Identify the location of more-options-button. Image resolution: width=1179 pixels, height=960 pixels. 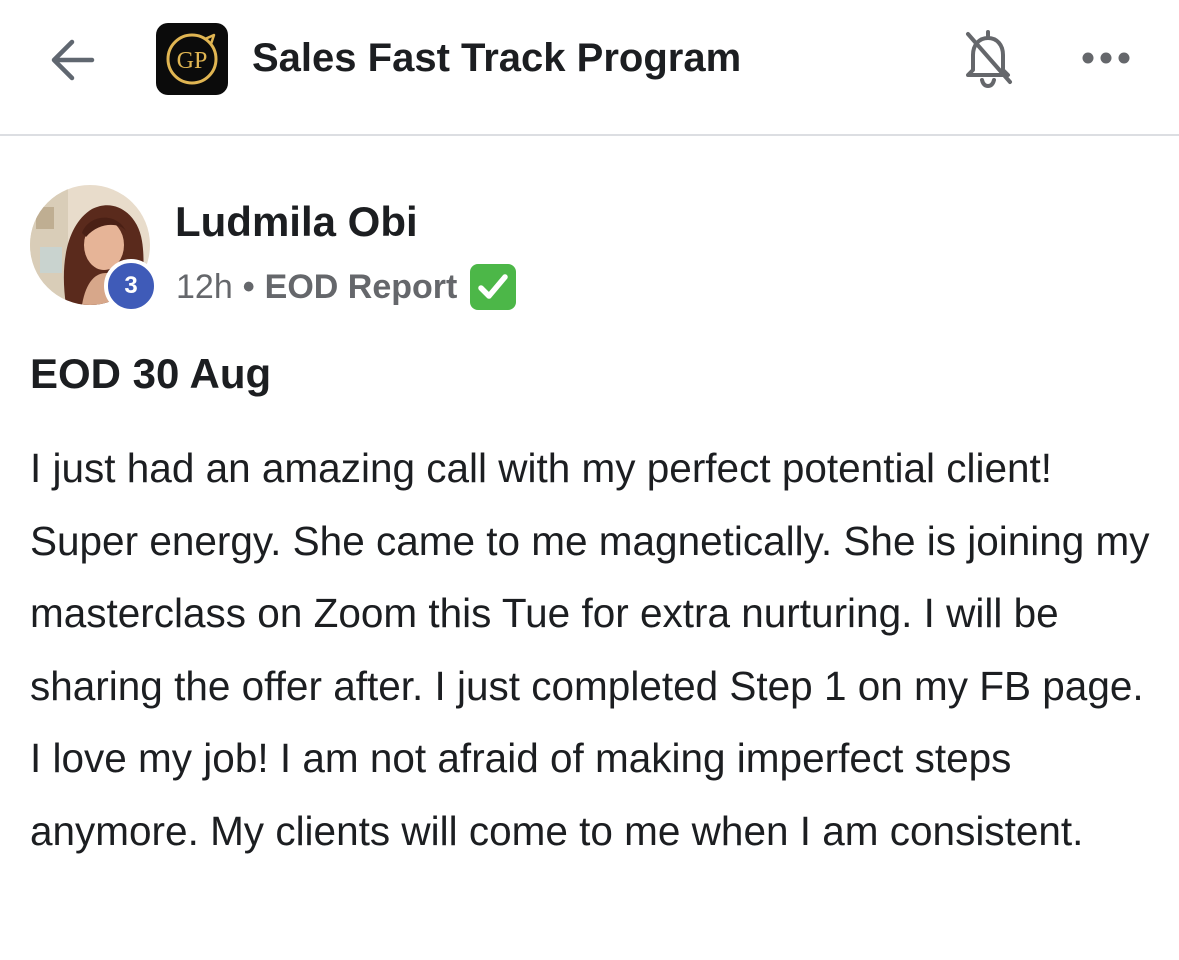
(1106, 58).